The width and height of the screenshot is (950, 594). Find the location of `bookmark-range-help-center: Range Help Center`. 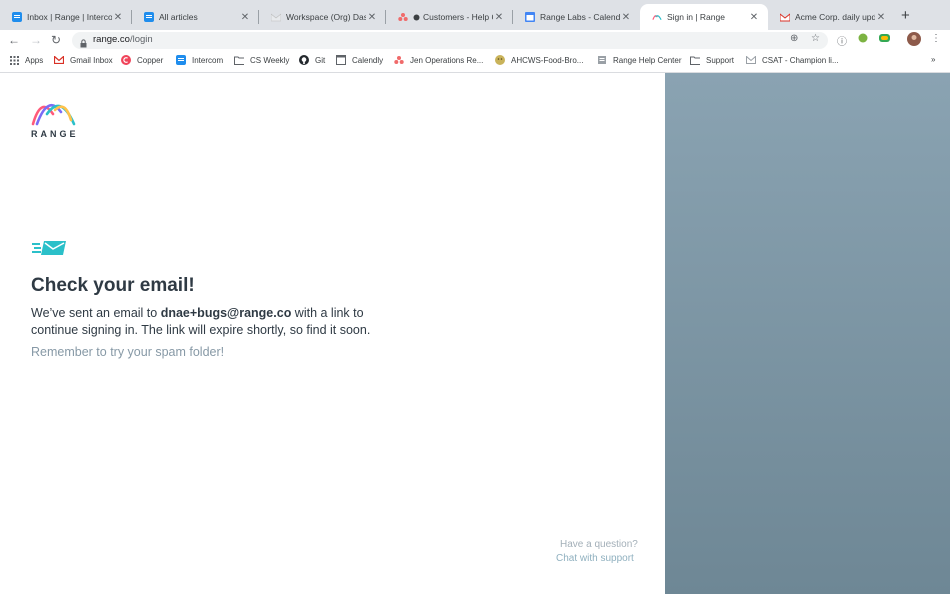

bookmark-range-help-center: Range Help Center is located at coordinates (639, 60).